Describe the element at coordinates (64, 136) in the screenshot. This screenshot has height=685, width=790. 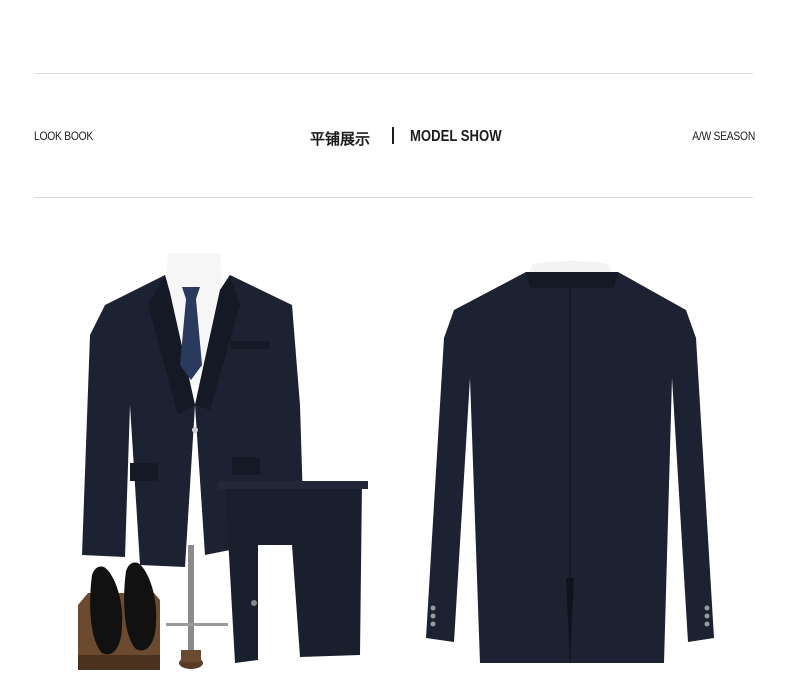
I see `look-book-label: LOOK BOOK` at that location.